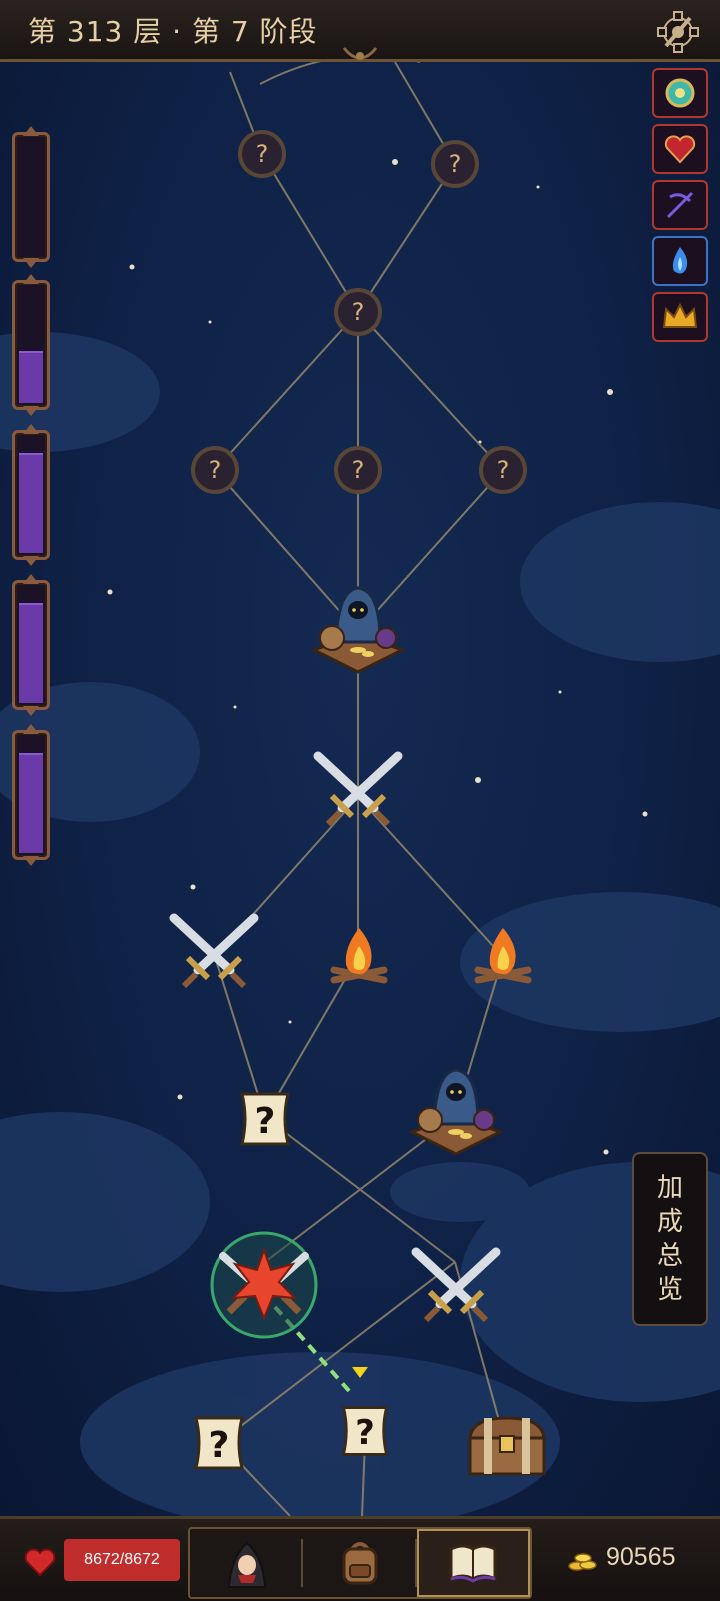 The width and height of the screenshot is (720, 1601). Describe the element at coordinates (360, 31) in the screenshot. I see `top-bar: 第 313 层 · 第 7 阶段` at that location.